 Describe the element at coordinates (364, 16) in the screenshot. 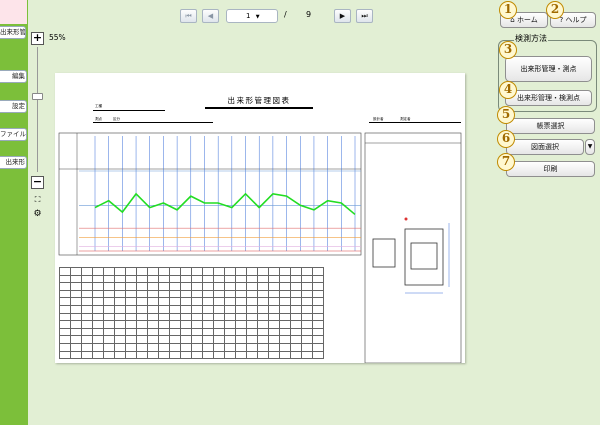

I see `last-page-button: ⏭` at that location.